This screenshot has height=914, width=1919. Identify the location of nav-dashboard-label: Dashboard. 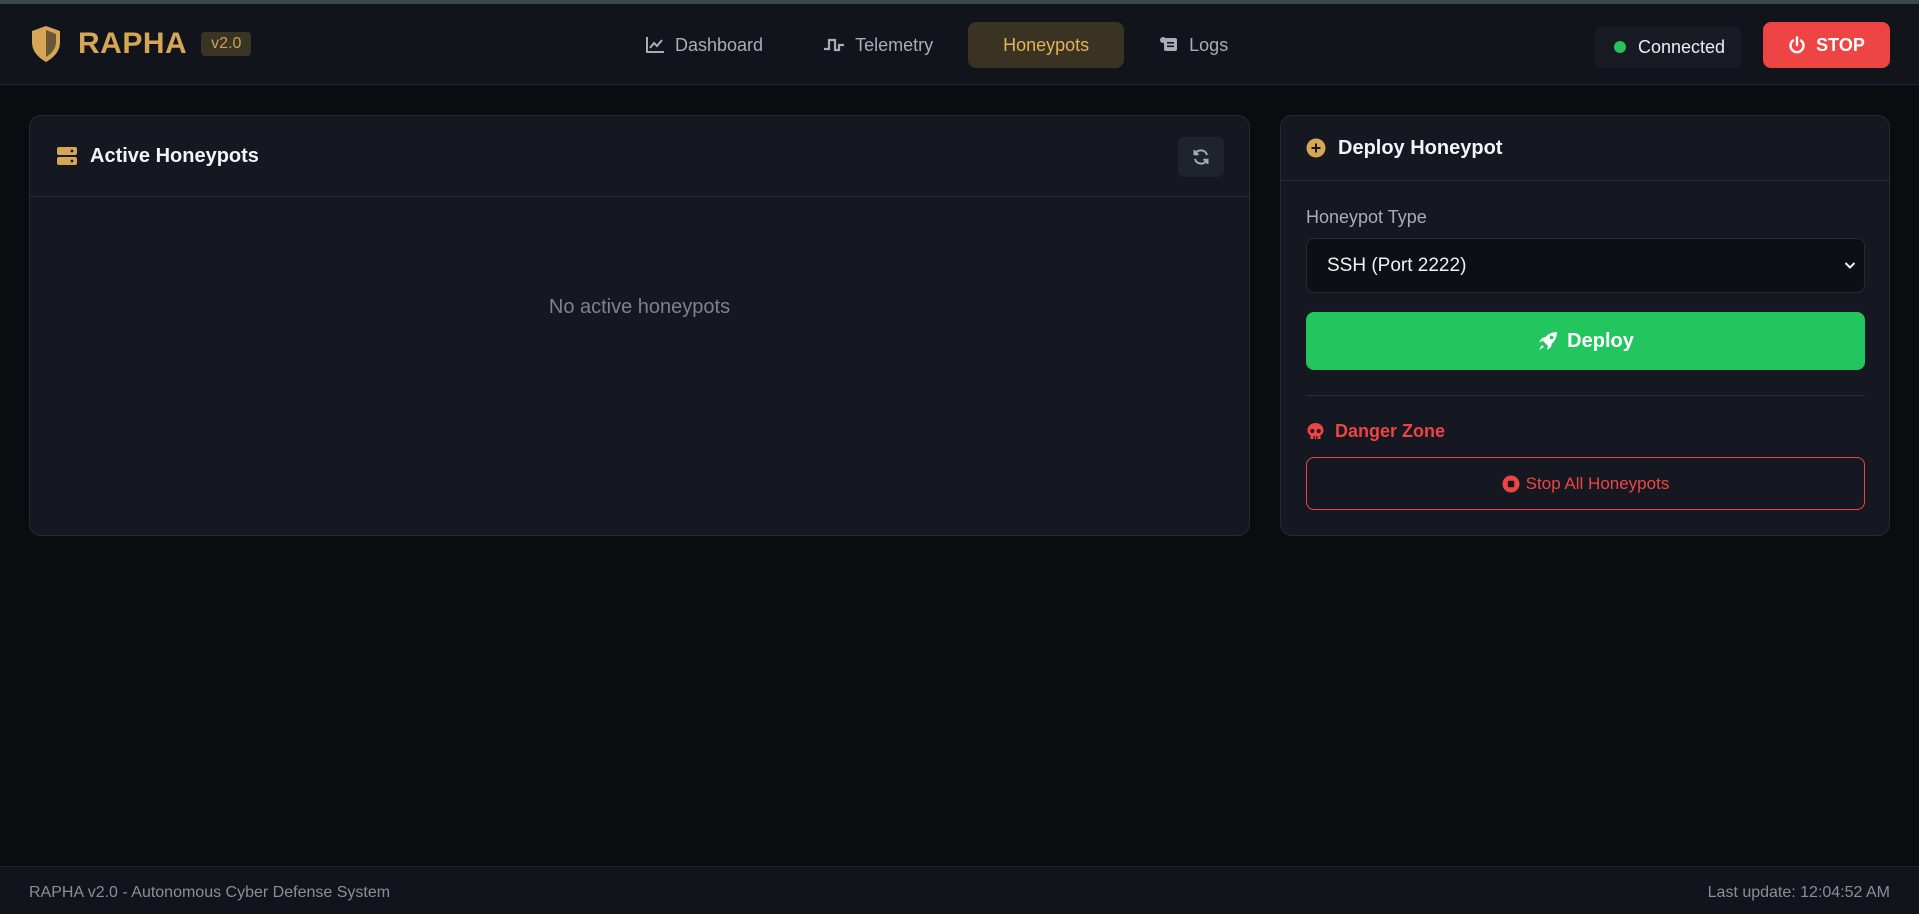
(719, 44).